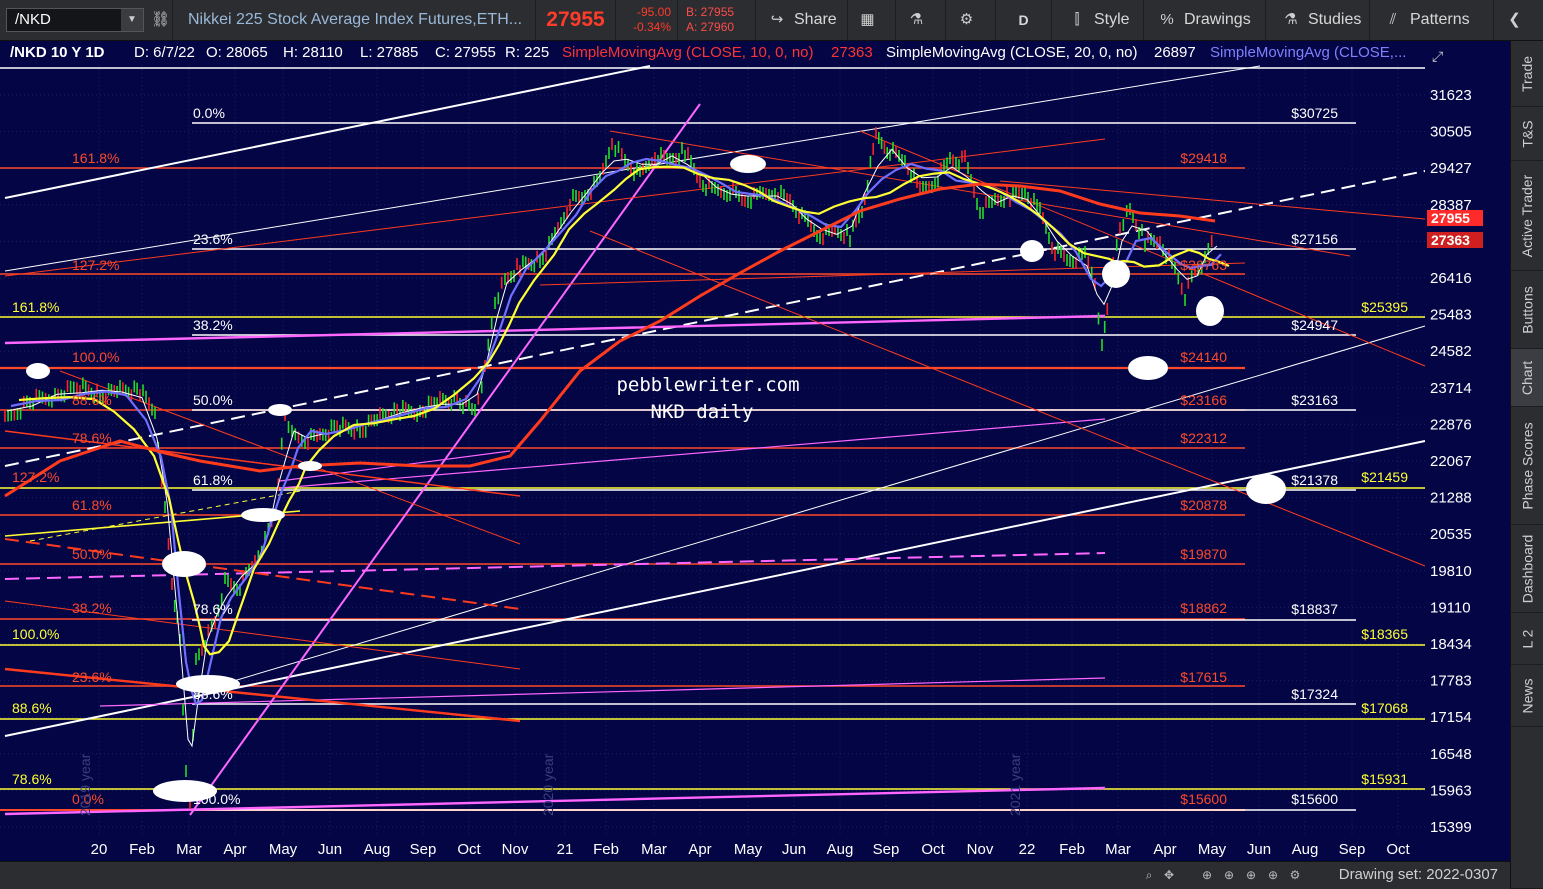 The image size is (1543, 889). Describe the element at coordinates (1012, 52) in the screenshot. I see `sma2-label: SimpleMovingAvg (CLOSE, 20, 0, no)` at that location.